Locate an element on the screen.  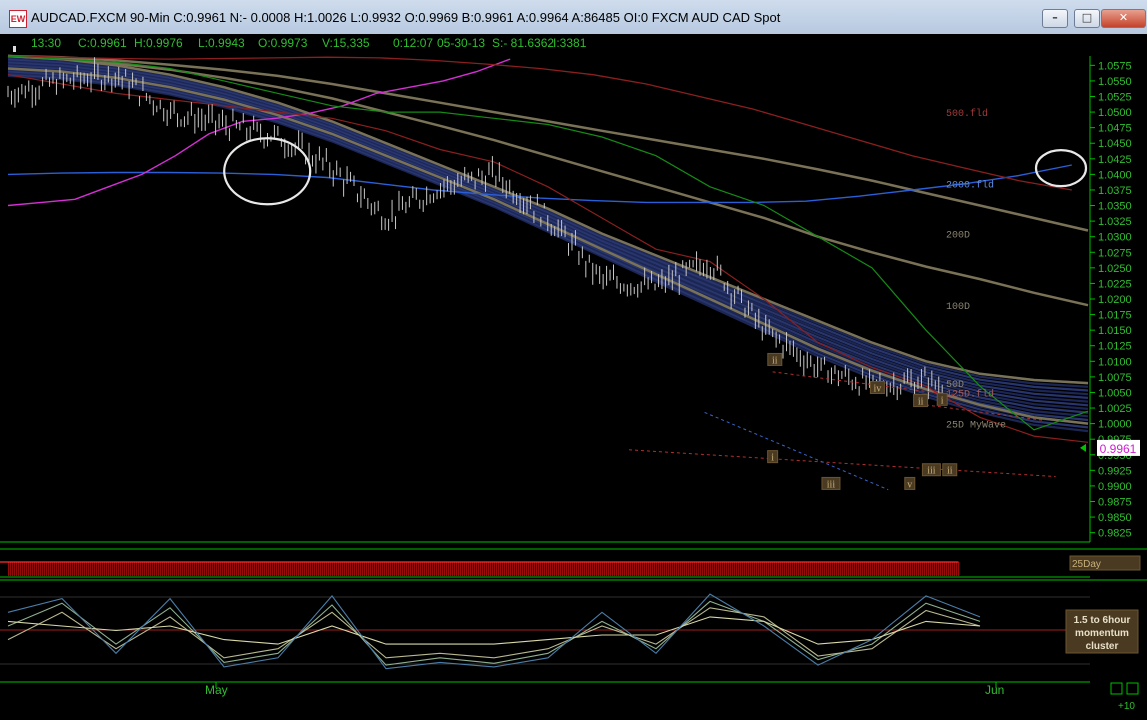
minimize-button: – is located at coordinates (1055, 18).